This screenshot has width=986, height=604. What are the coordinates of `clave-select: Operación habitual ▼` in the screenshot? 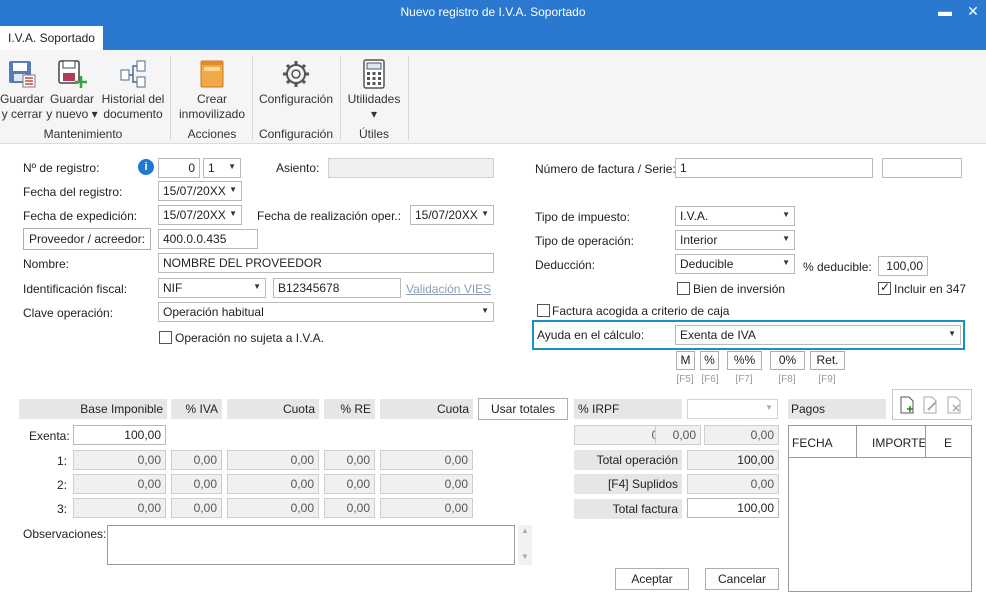 It's located at (326, 312).